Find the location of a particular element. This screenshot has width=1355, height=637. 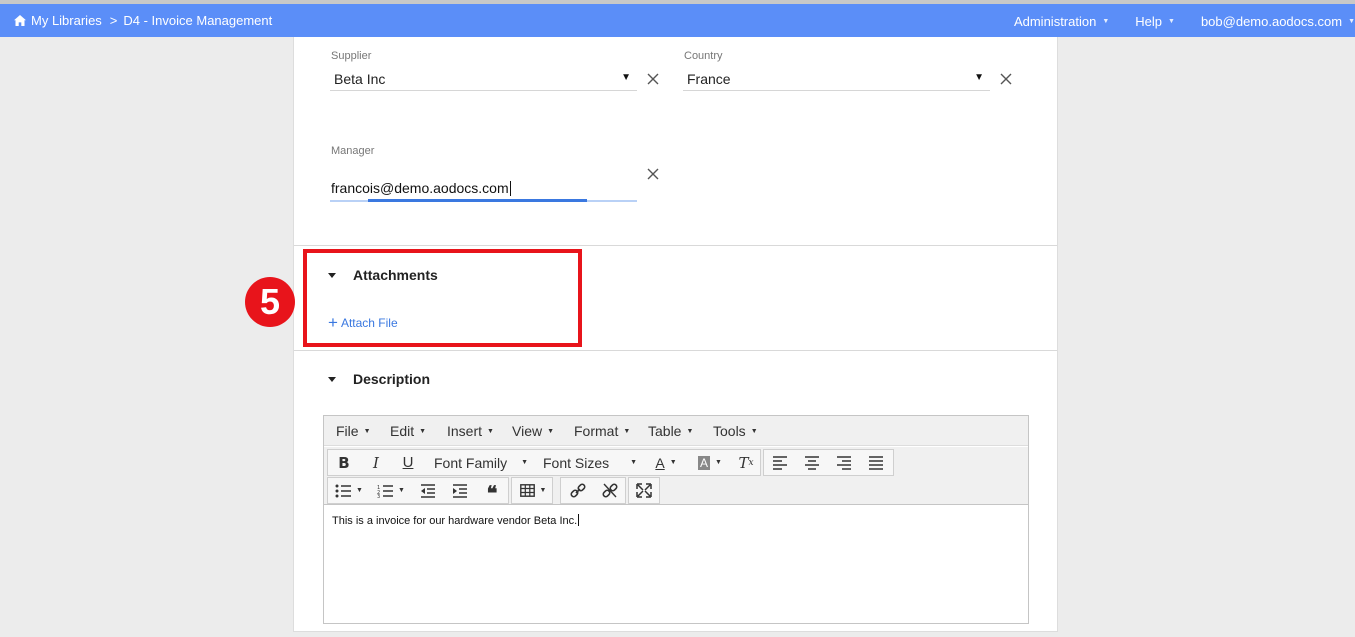

manager-value: francois@demo.aodocs.com is located at coordinates (421, 188).